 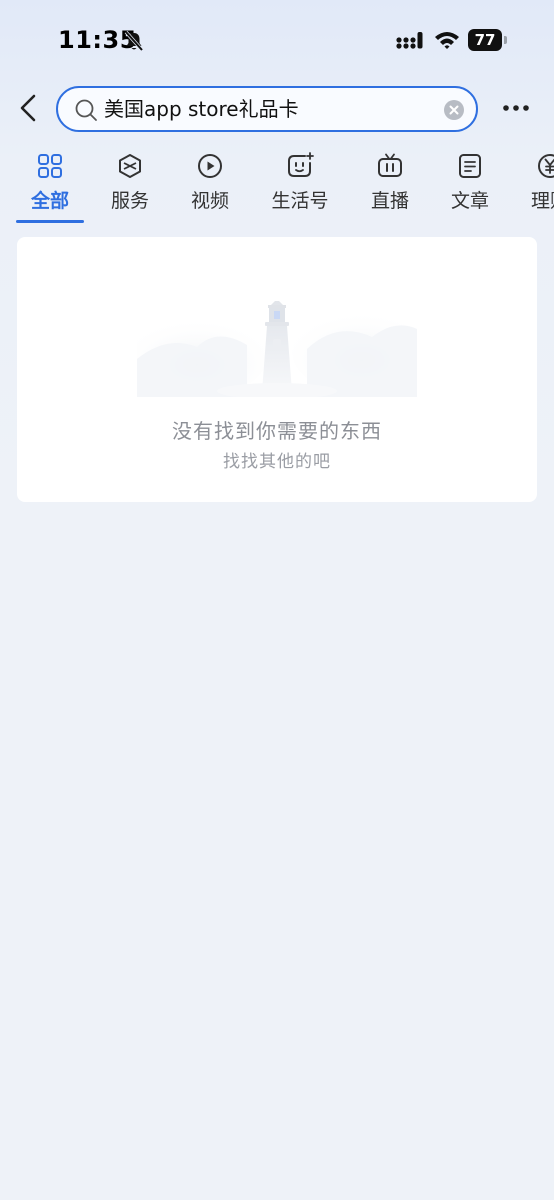 What do you see at coordinates (29, 108) in the screenshot?
I see `back-arrow-icon` at bounding box center [29, 108].